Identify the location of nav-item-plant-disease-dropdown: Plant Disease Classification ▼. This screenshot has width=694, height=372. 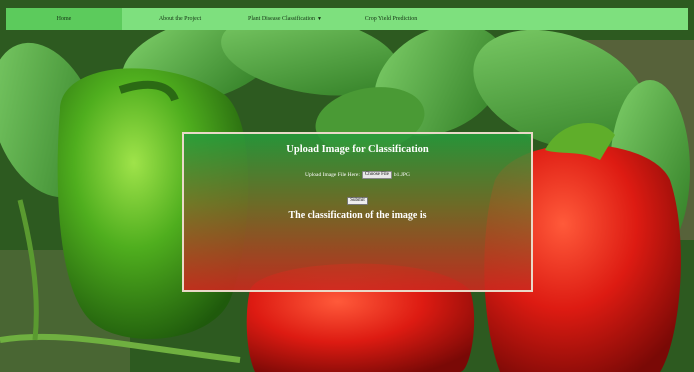
(285, 19).